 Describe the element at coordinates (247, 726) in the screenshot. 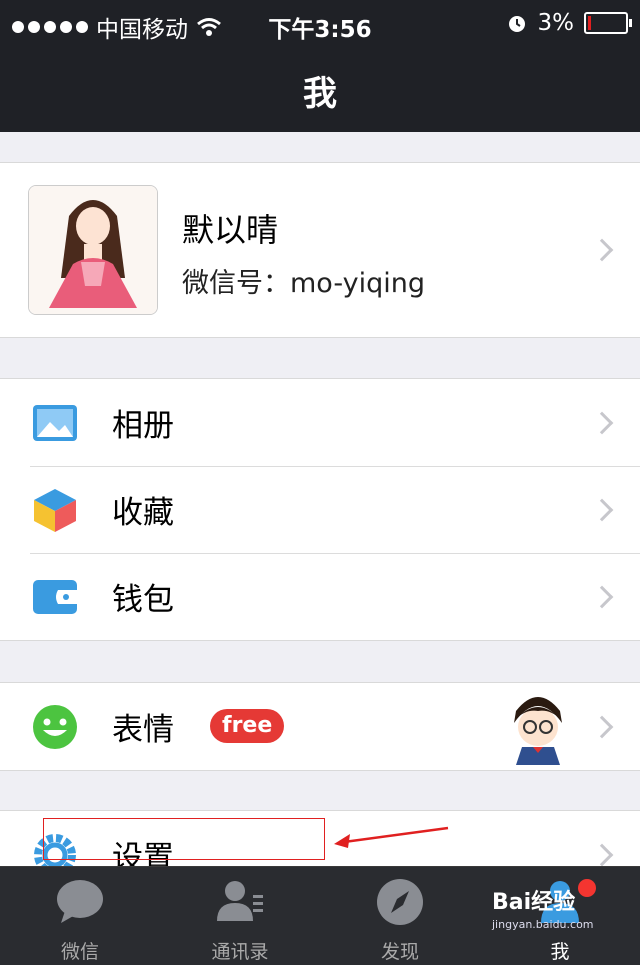

I see `free-badge: free` at that location.